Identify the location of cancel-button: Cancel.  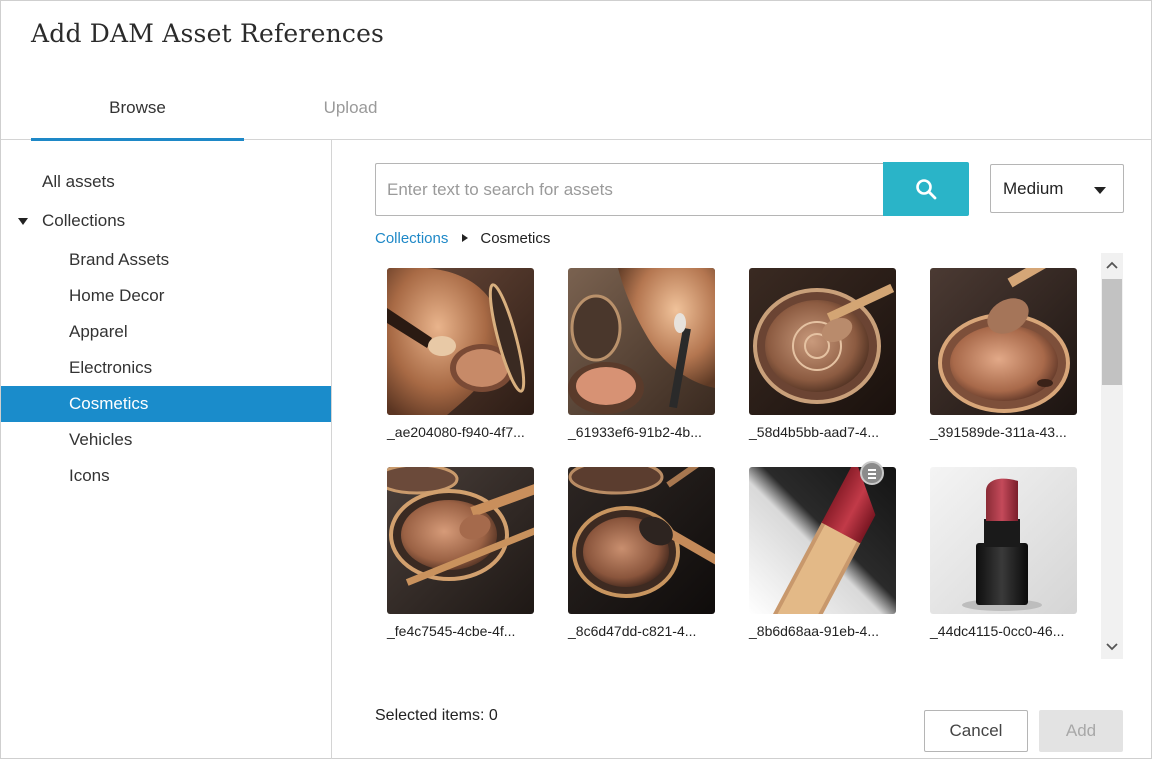
(976, 731).